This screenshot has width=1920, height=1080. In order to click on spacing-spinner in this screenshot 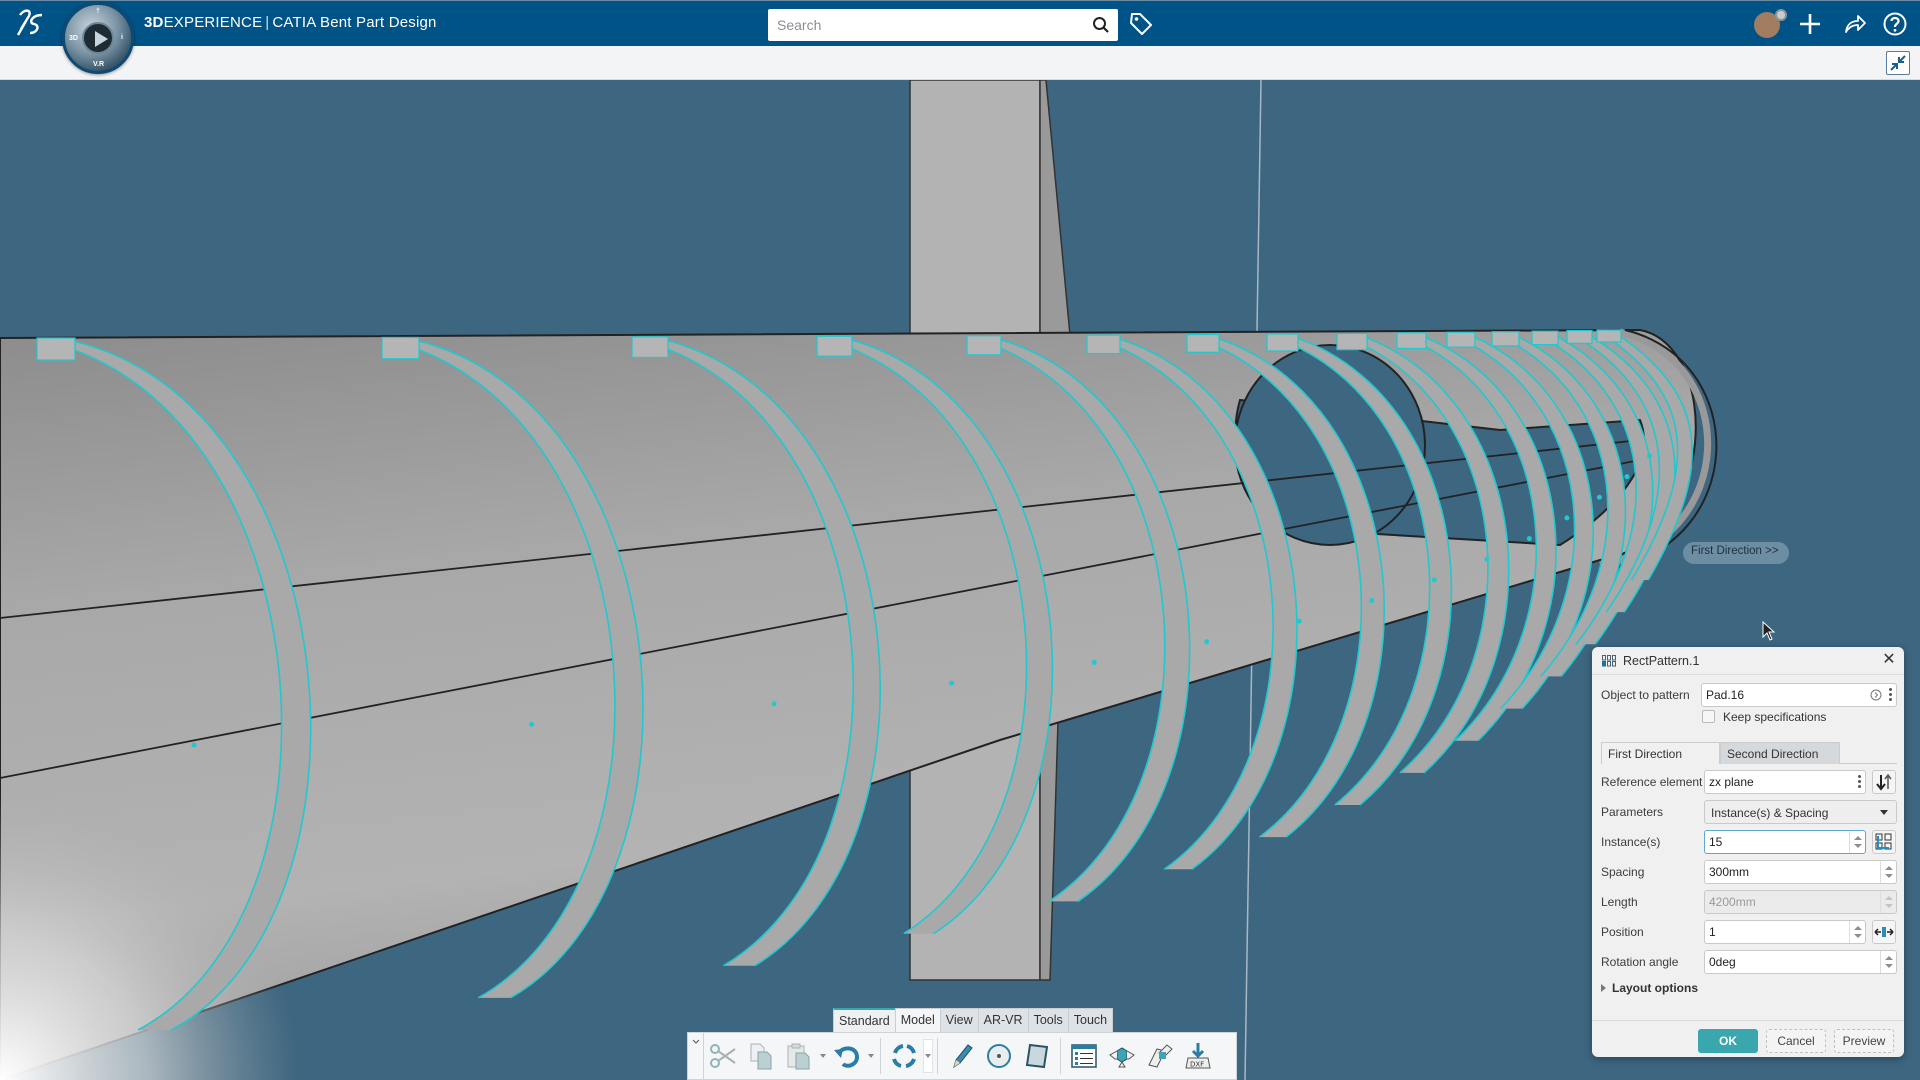, I will do `click(1888, 872)`.